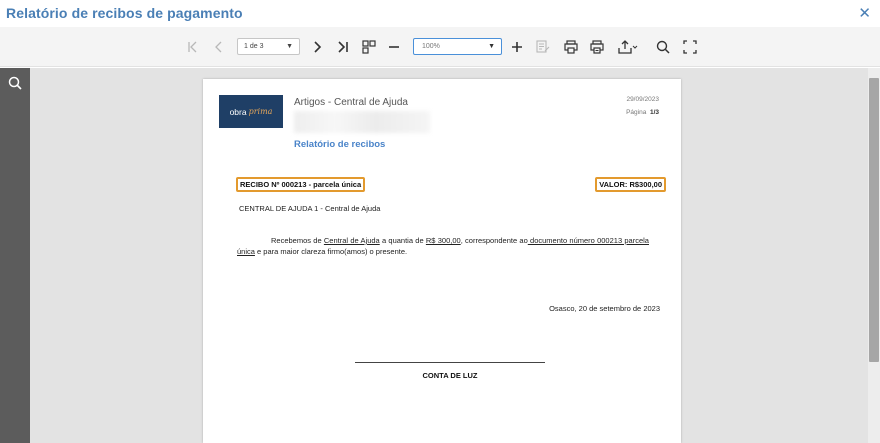  What do you see at coordinates (636, 112) in the screenshot?
I see `page-number-label: Página` at bounding box center [636, 112].